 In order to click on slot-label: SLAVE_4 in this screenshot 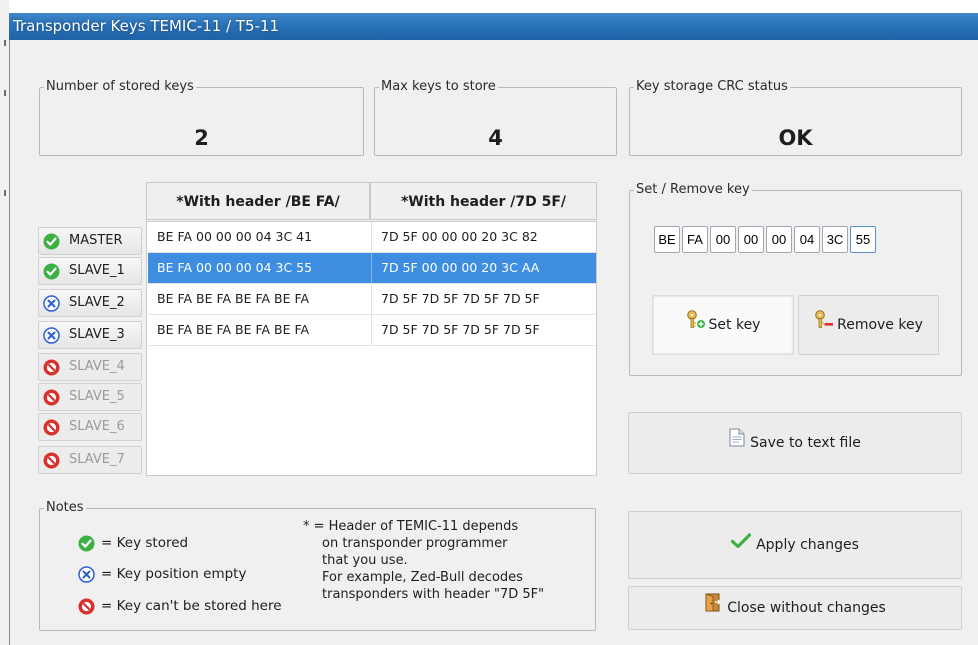, I will do `click(97, 366)`.